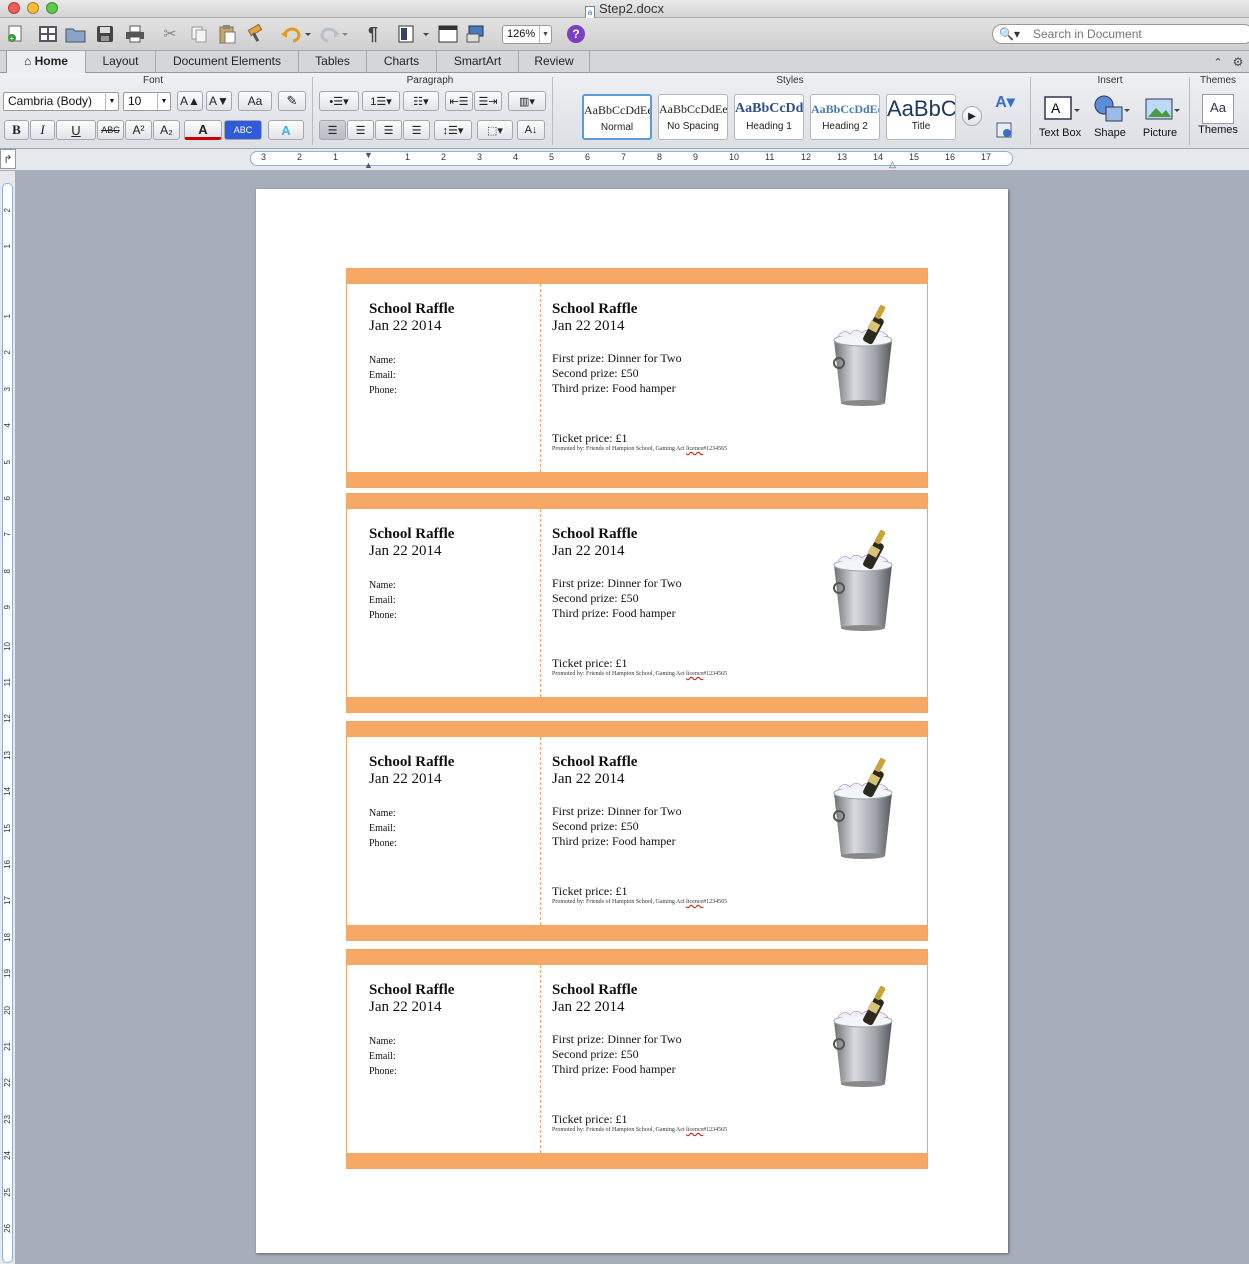  What do you see at coordinates (42, 130) in the screenshot?
I see `italic-button: I` at bounding box center [42, 130].